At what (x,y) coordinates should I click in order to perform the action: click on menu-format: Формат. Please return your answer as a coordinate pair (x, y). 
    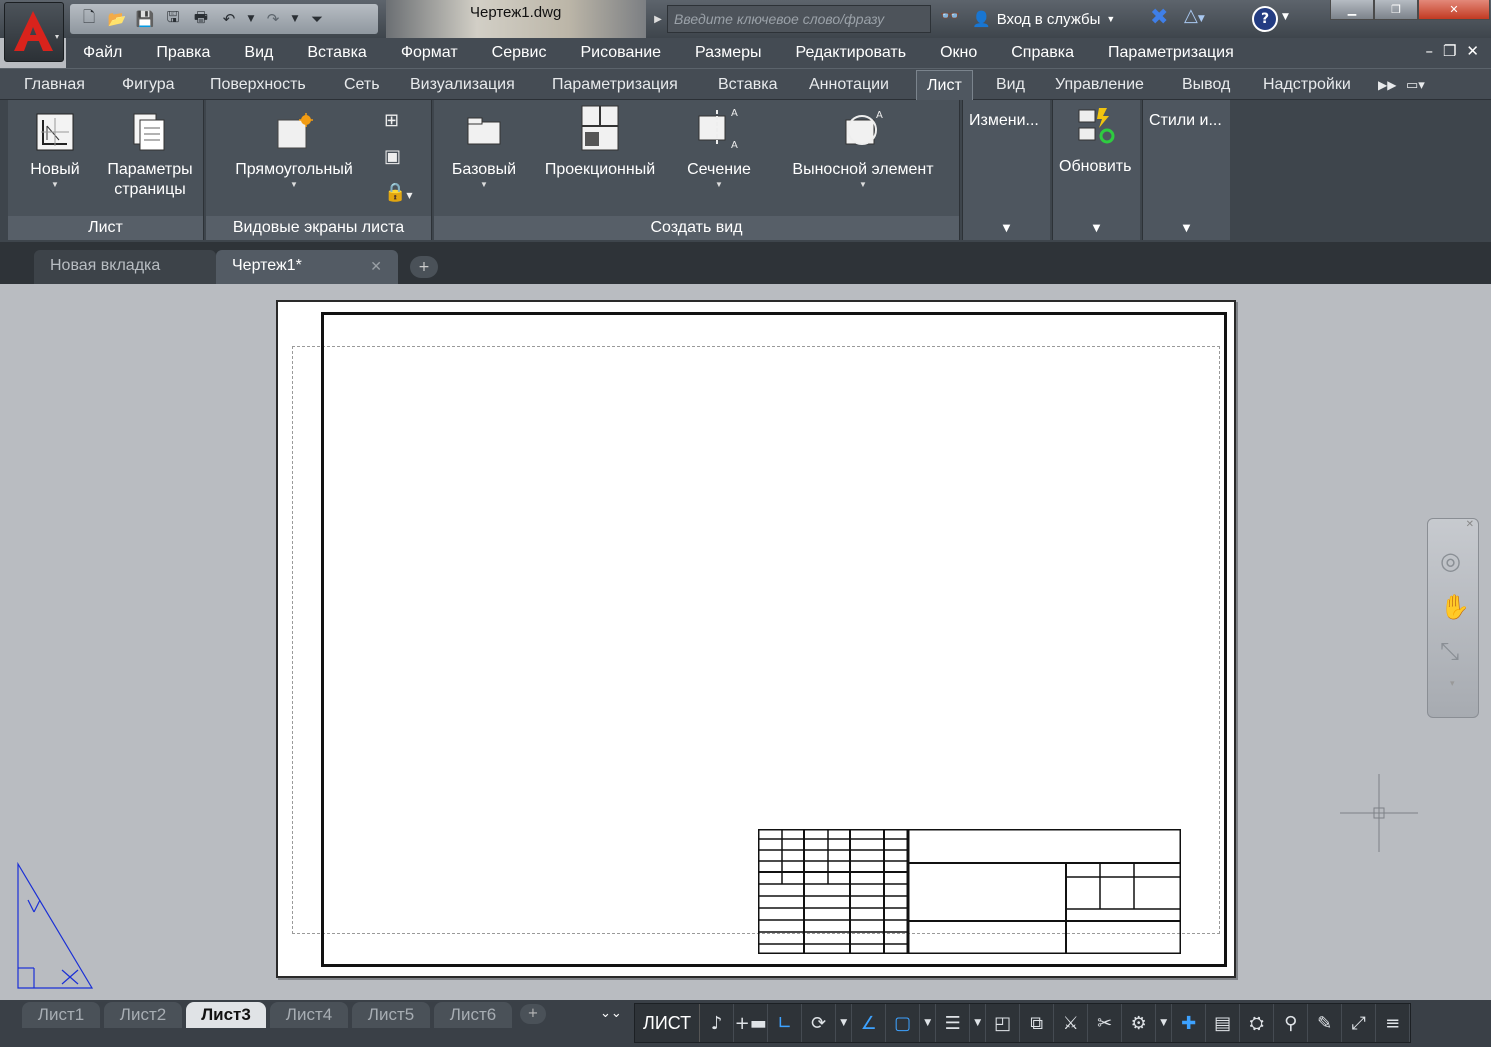
    Looking at the image, I should click on (429, 53).